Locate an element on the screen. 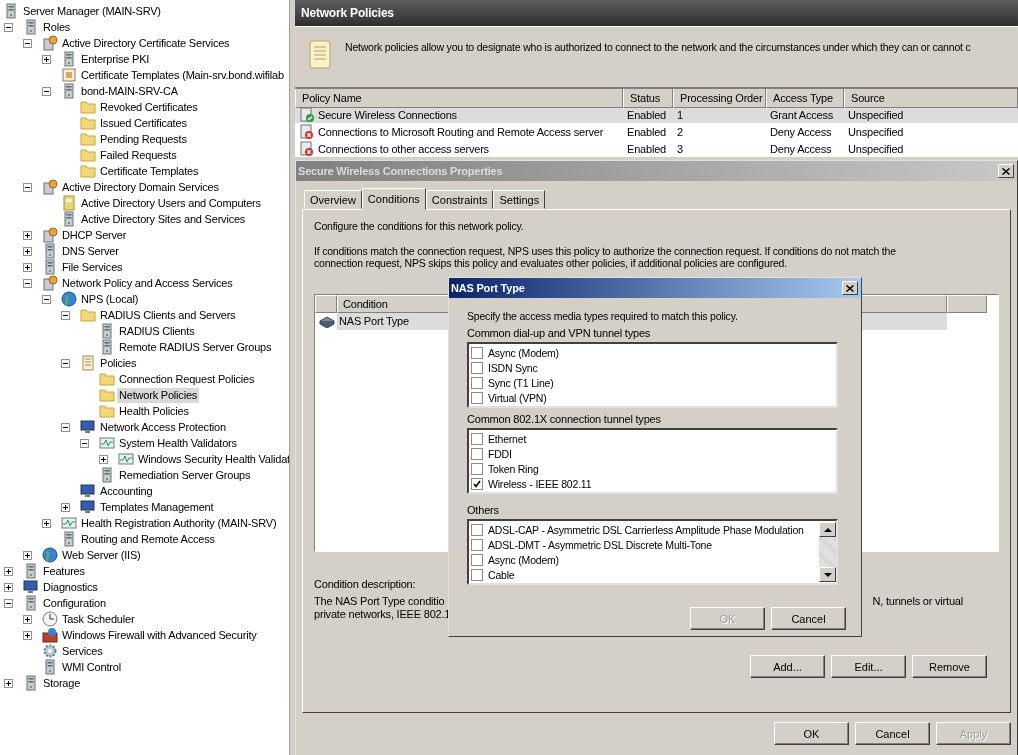  tree-item: Issued Certificates is located at coordinates (143, 123).